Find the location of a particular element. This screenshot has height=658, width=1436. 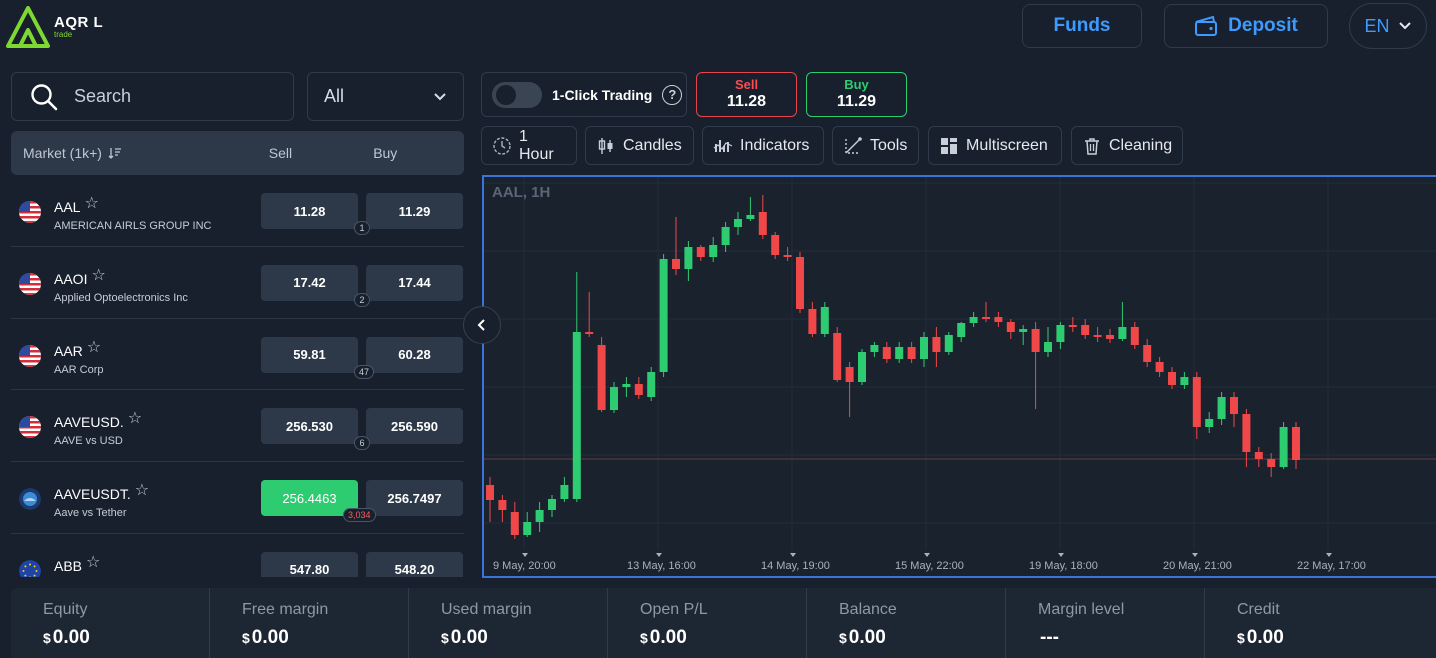

us-flag-icon is located at coordinates (30, 427).